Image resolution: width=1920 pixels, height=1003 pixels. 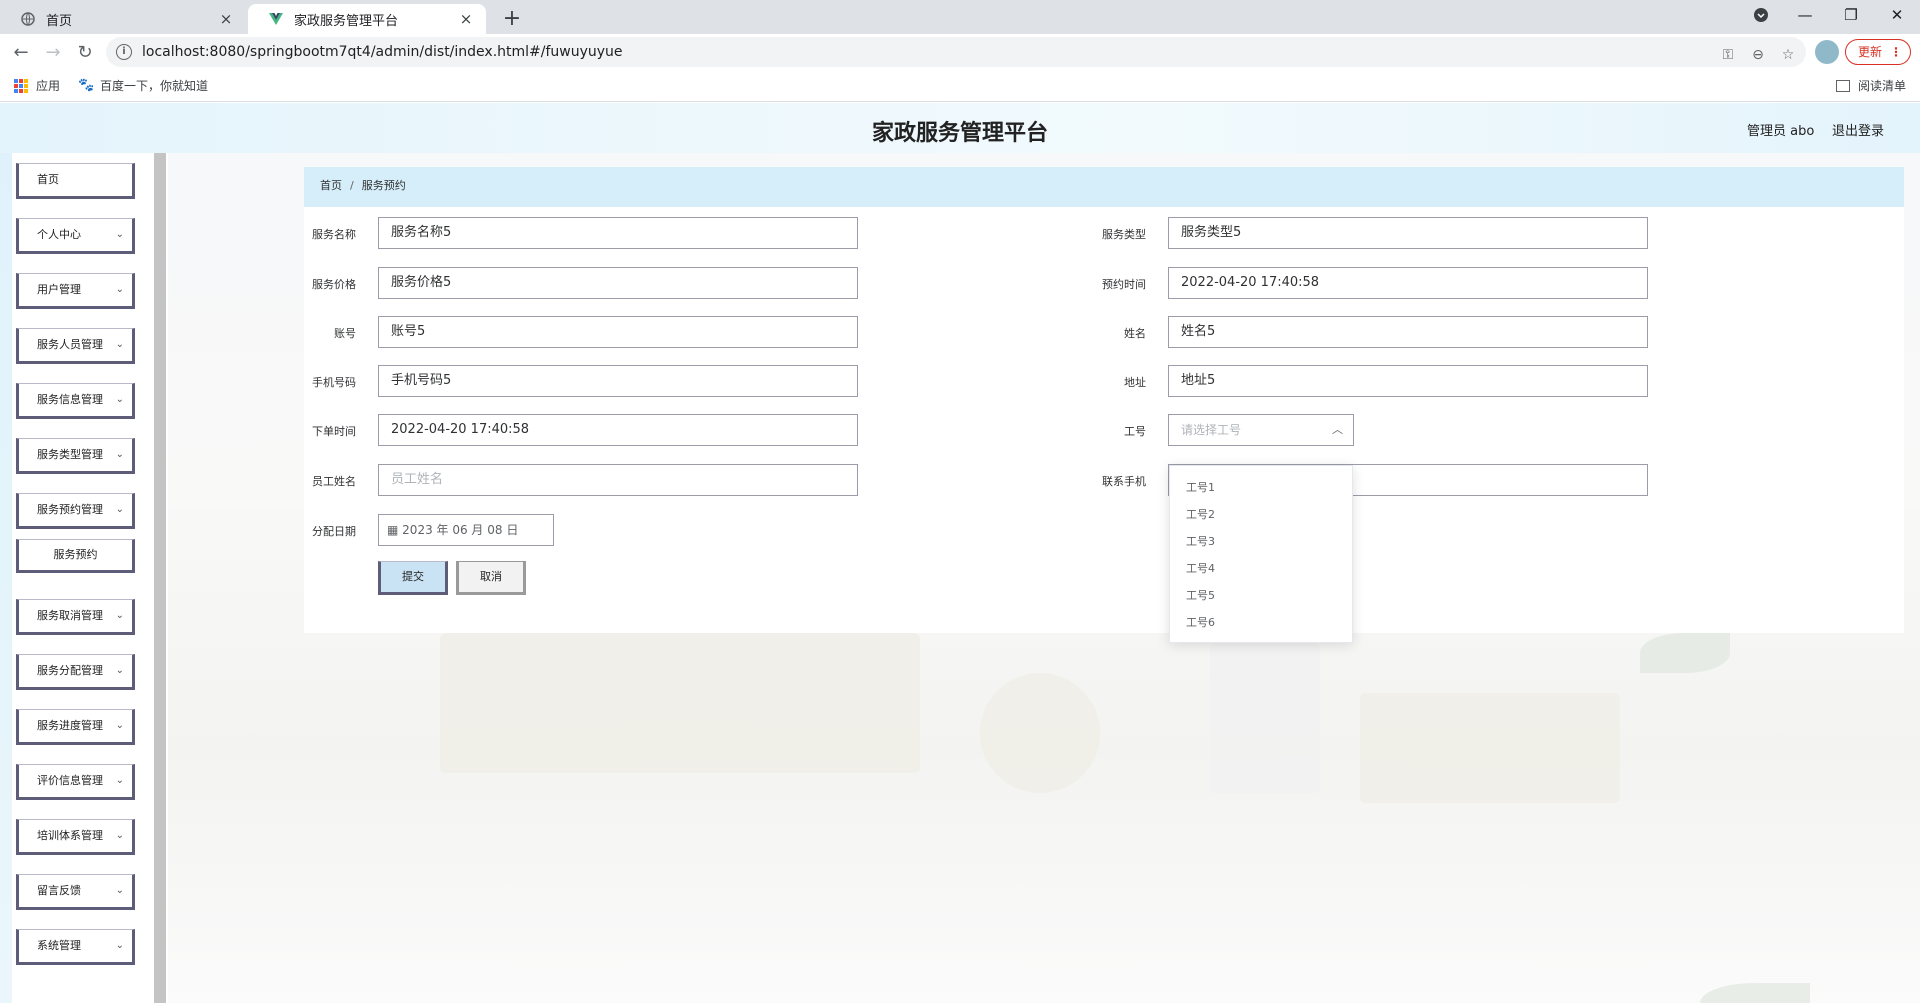 I want to click on staff-no-dropdown: 工号1 工号2 工号3 工号4 工号5 工号6, so click(x=1261, y=554).